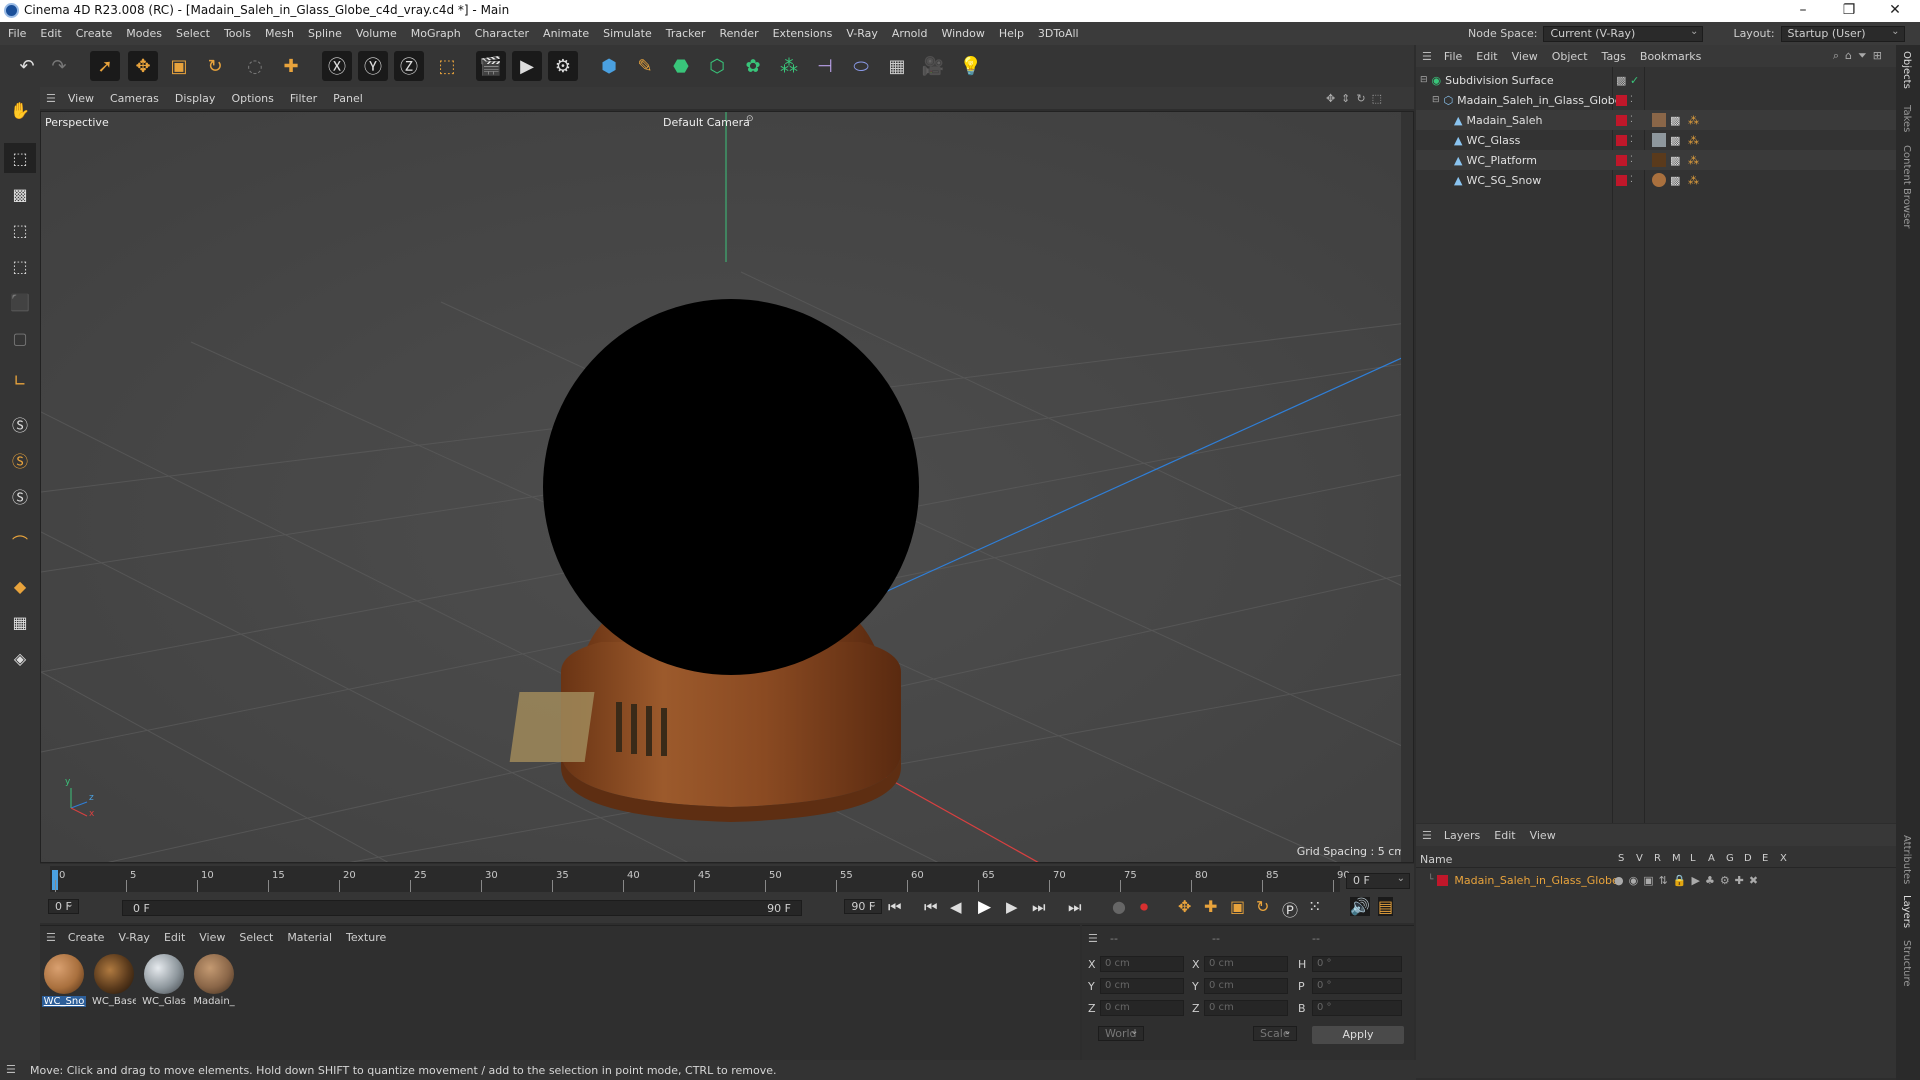 This screenshot has width=1920, height=1080. What do you see at coordinates (956, 907) in the screenshot?
I see `previous-frame-icon: ◀` at bounding box center [956, 907].